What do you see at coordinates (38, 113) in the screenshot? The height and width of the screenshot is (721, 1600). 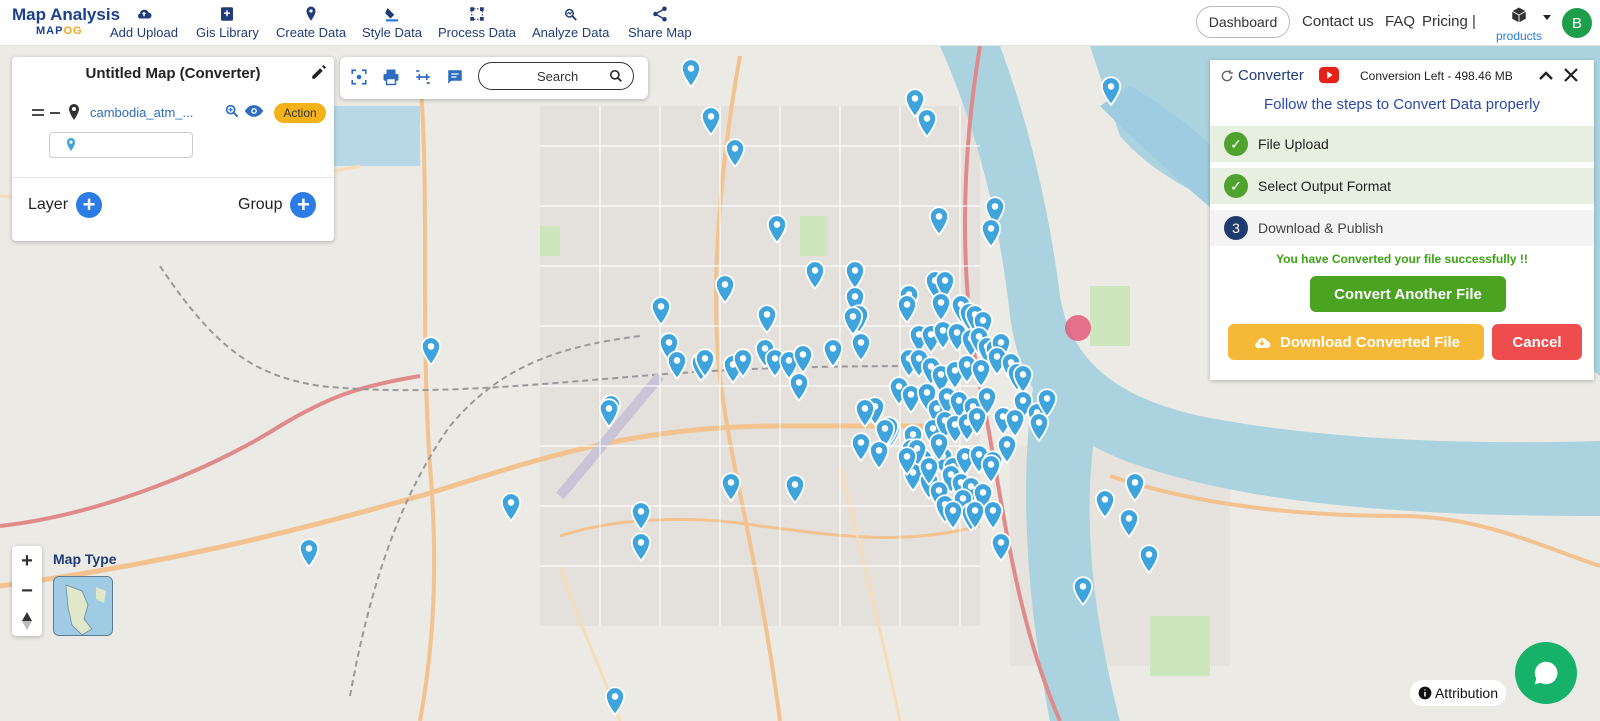 I see `drag-handle-icon` at bounding box center [38, 113].